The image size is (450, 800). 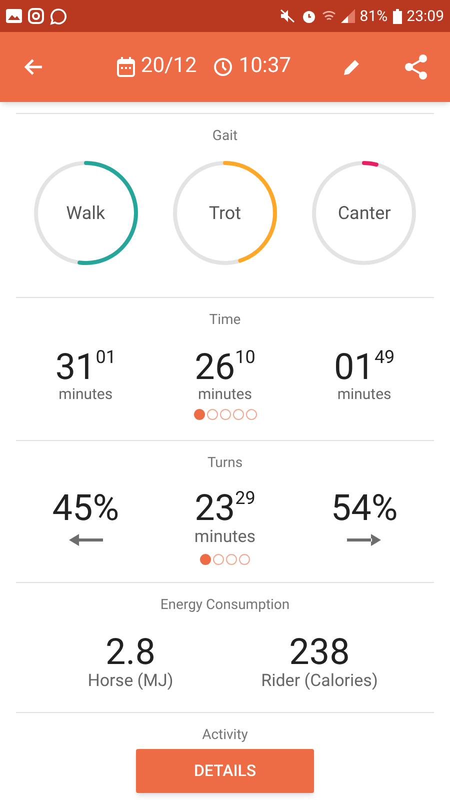 What do you see at coordinates (86, 214) in the screenshot?
I see `gait-label: Walk` at bounding box center [86, 214].